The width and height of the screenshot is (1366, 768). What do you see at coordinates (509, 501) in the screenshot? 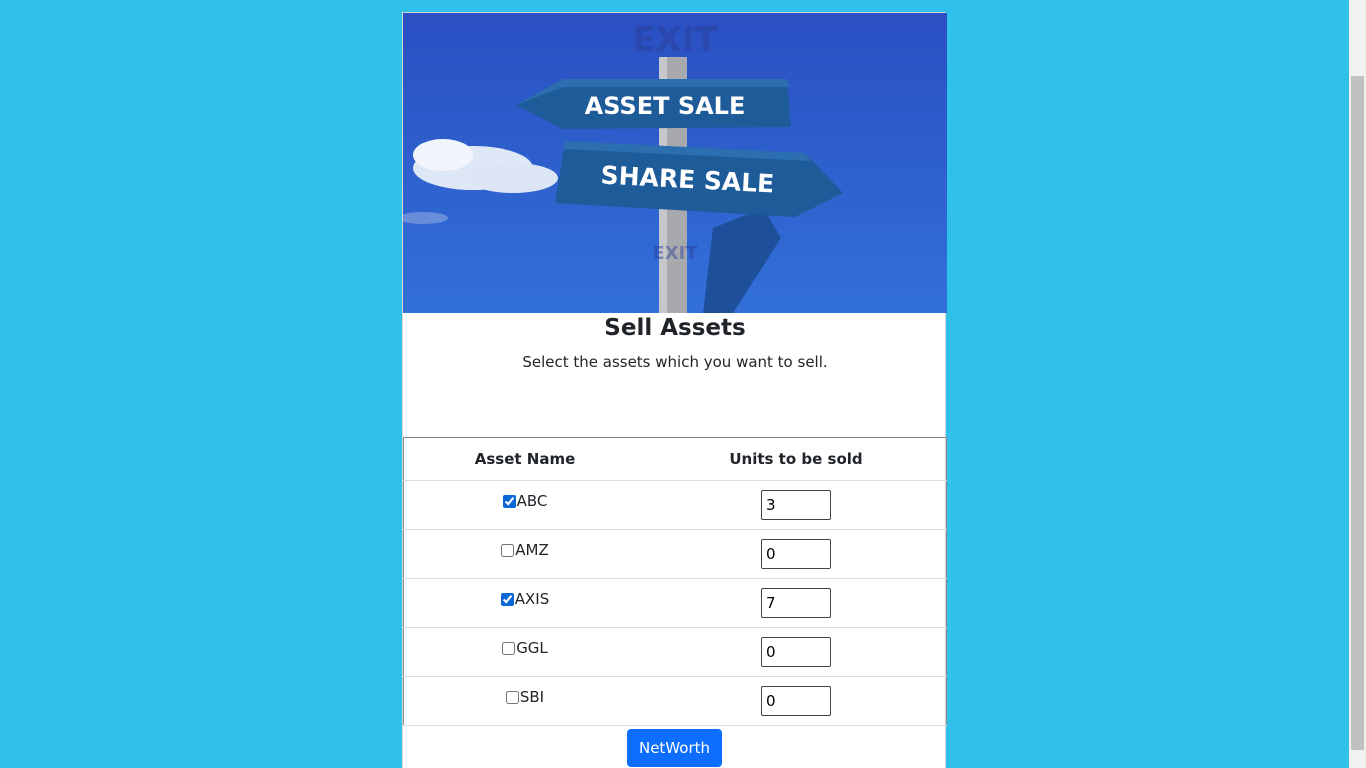
I see `asset-checkbox-abc` at bounding box center [509, 501].